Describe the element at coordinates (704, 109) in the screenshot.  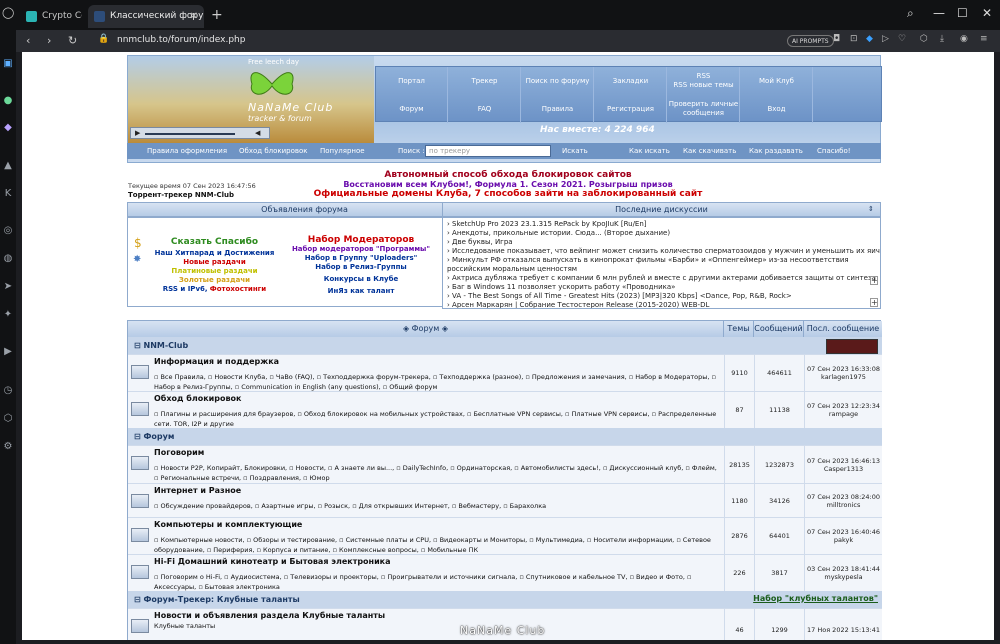
I see `menu-messages: Проверить личные сообщения` at that location.